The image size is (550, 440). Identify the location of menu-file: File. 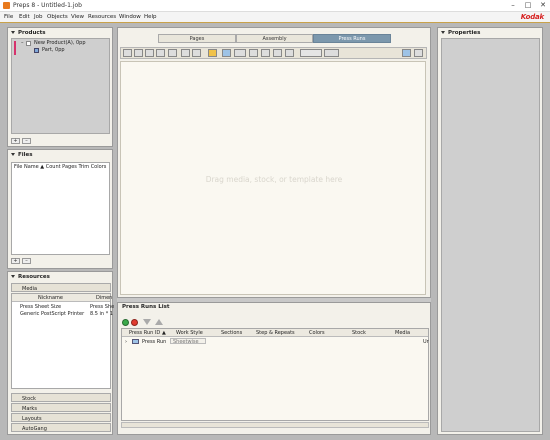
(8, 17).